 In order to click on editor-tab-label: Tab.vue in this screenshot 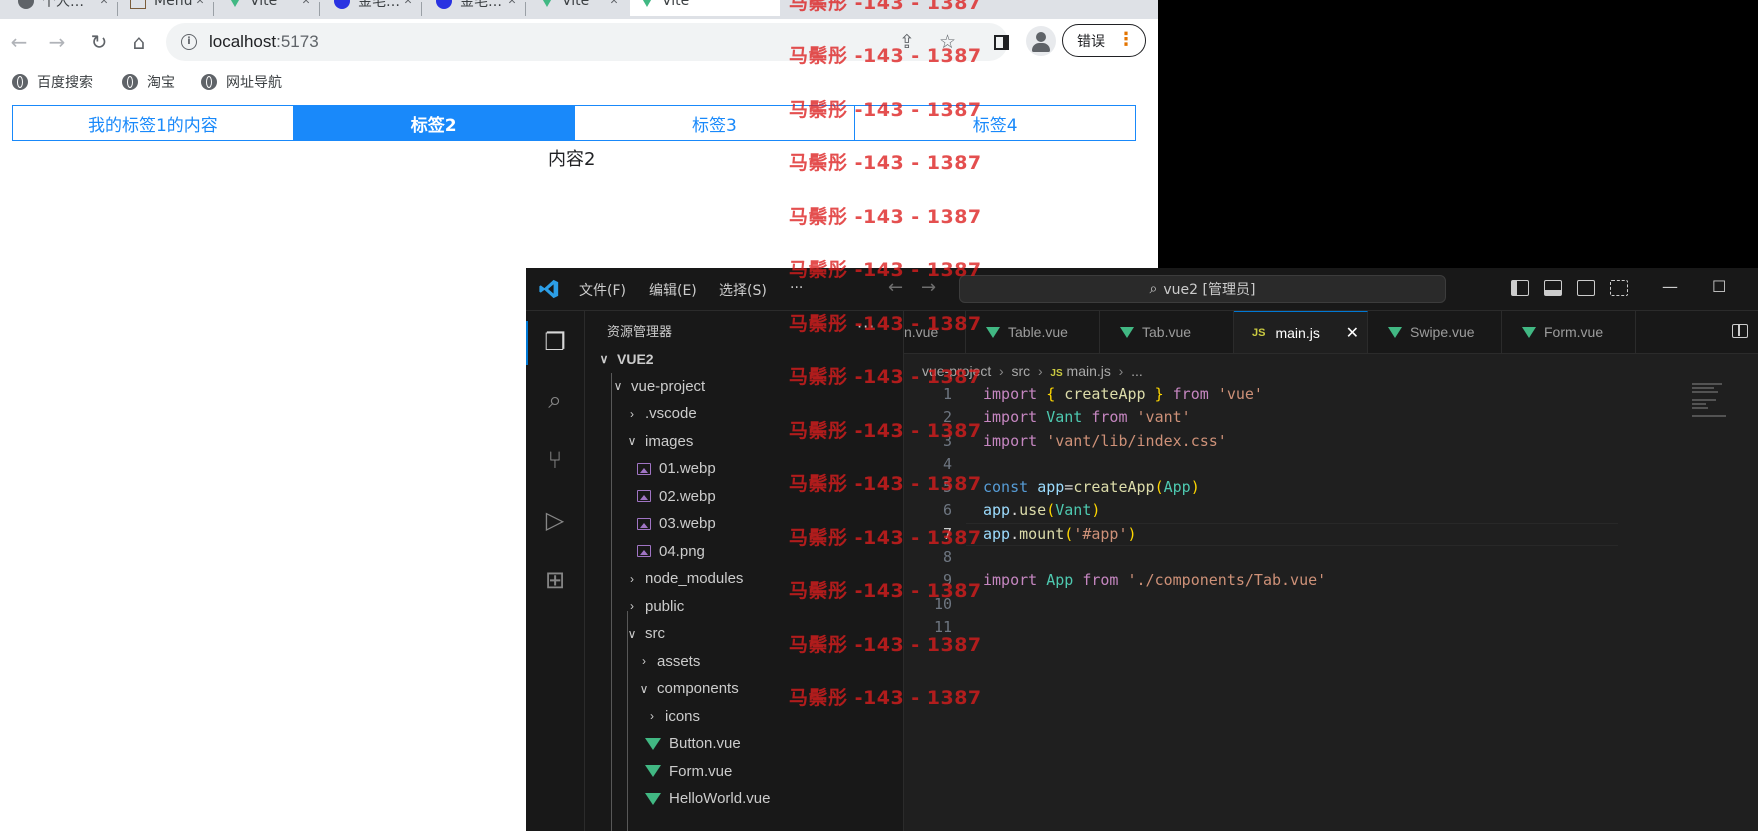, I will do `click(1167, 332)`.